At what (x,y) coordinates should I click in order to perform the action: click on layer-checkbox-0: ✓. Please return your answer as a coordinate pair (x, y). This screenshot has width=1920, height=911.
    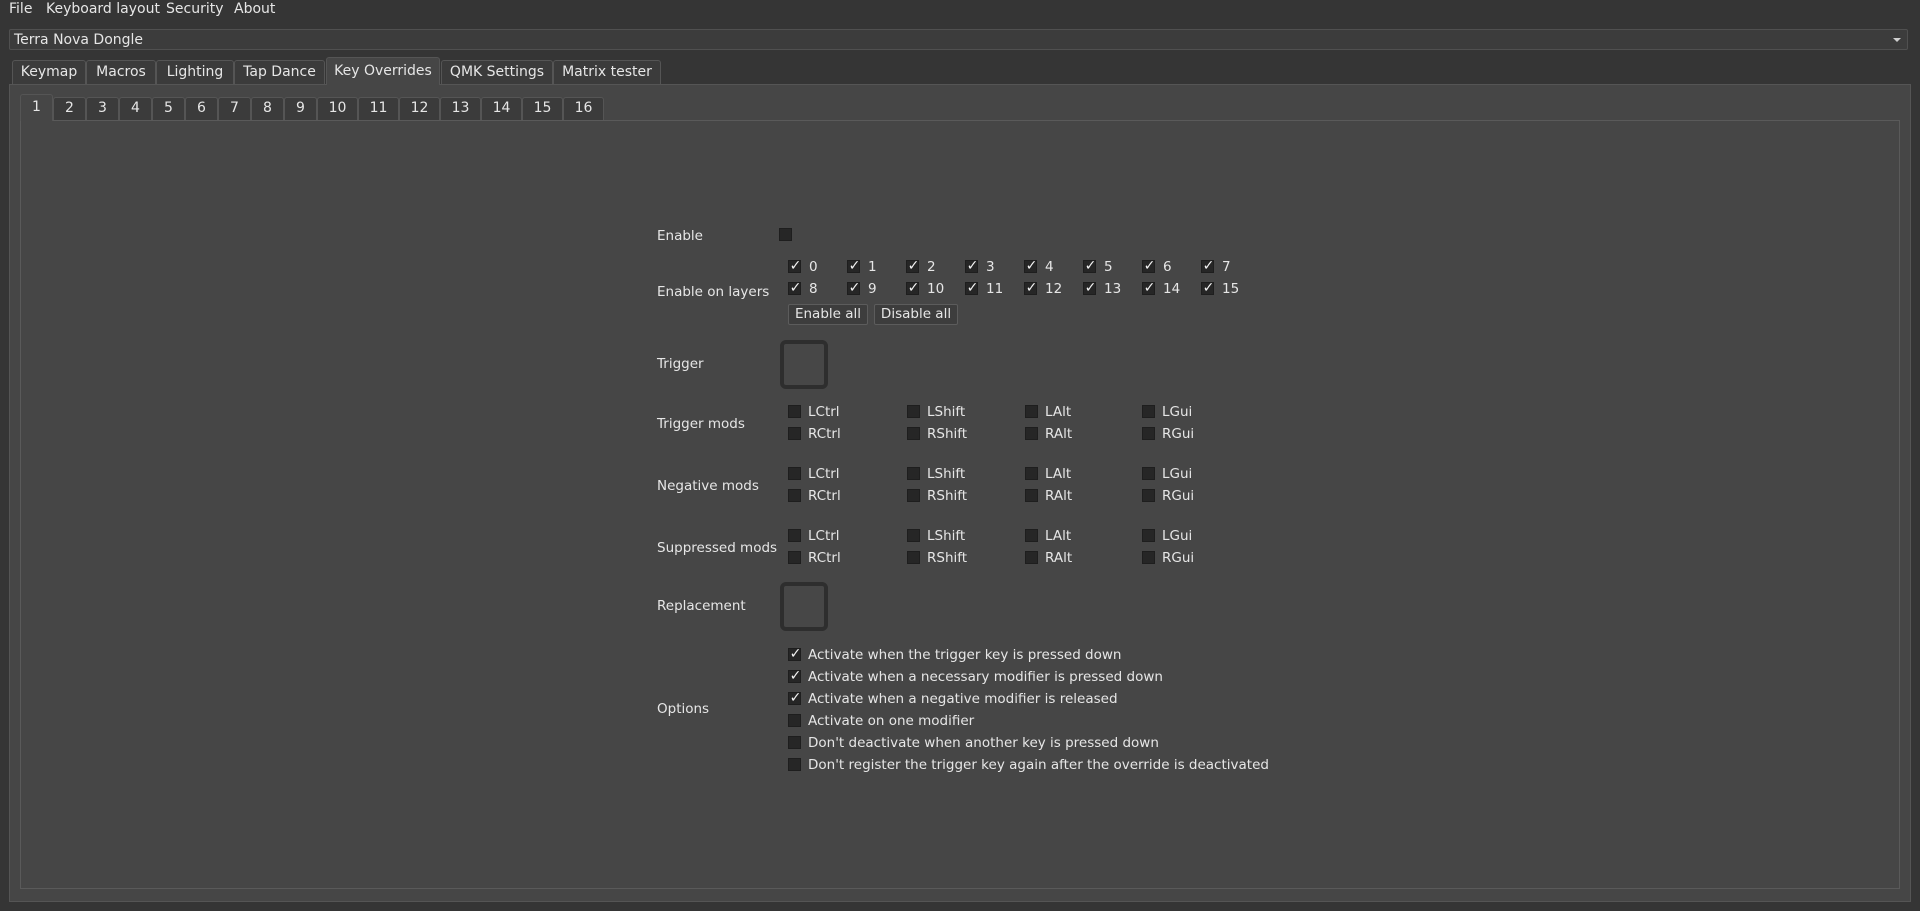
    Looking at the image, I should click on (794, 266).